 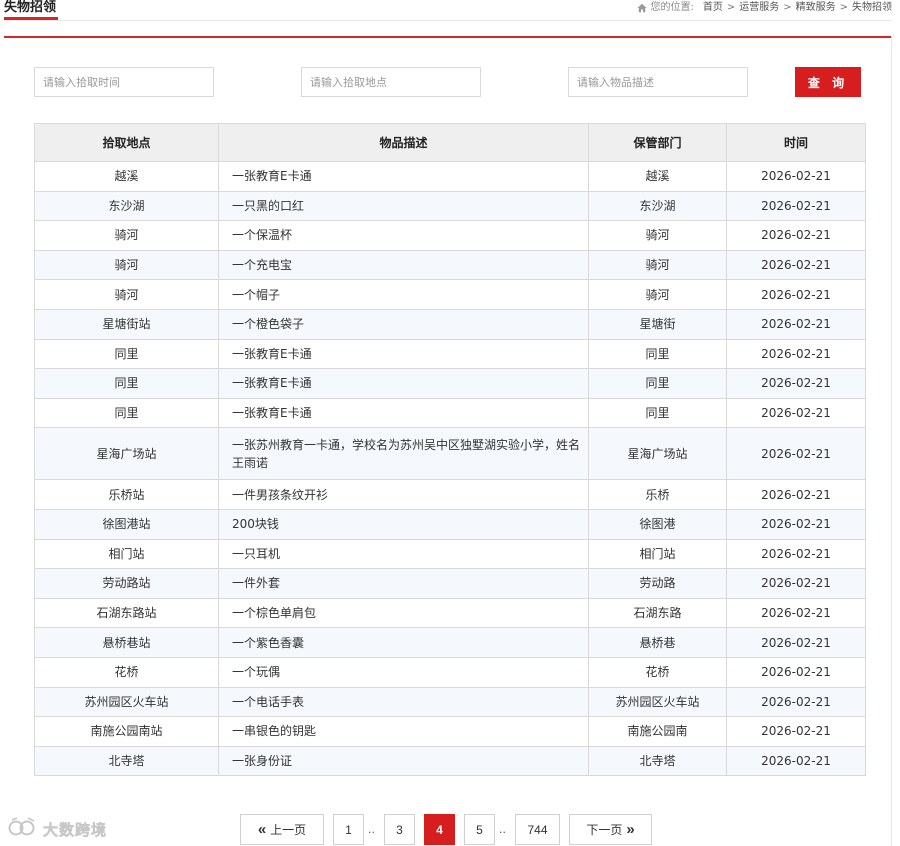 I want to click on breadcrumb-item-services: 精致服务, so click(x=816, y=8).